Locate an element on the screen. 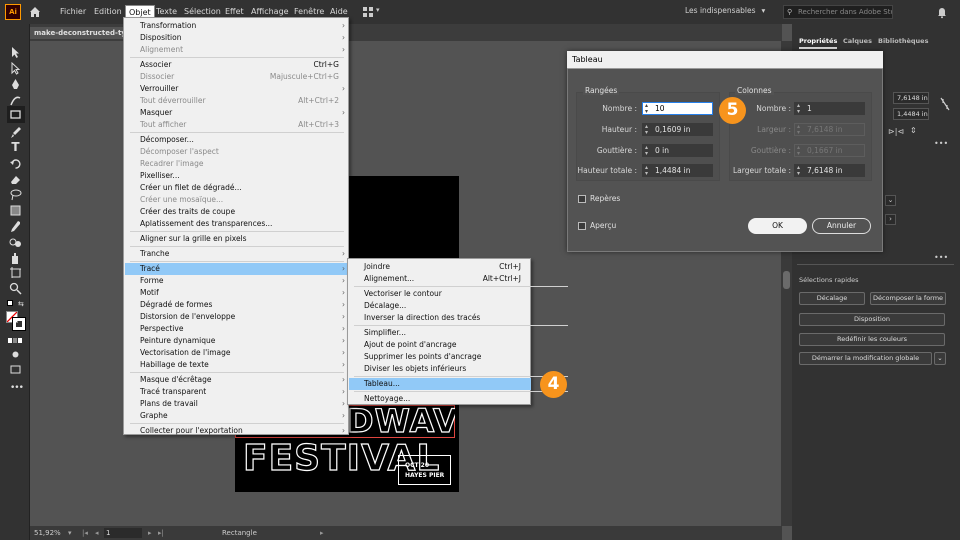  draw-mode-icon is located at coordinates (15, 354).